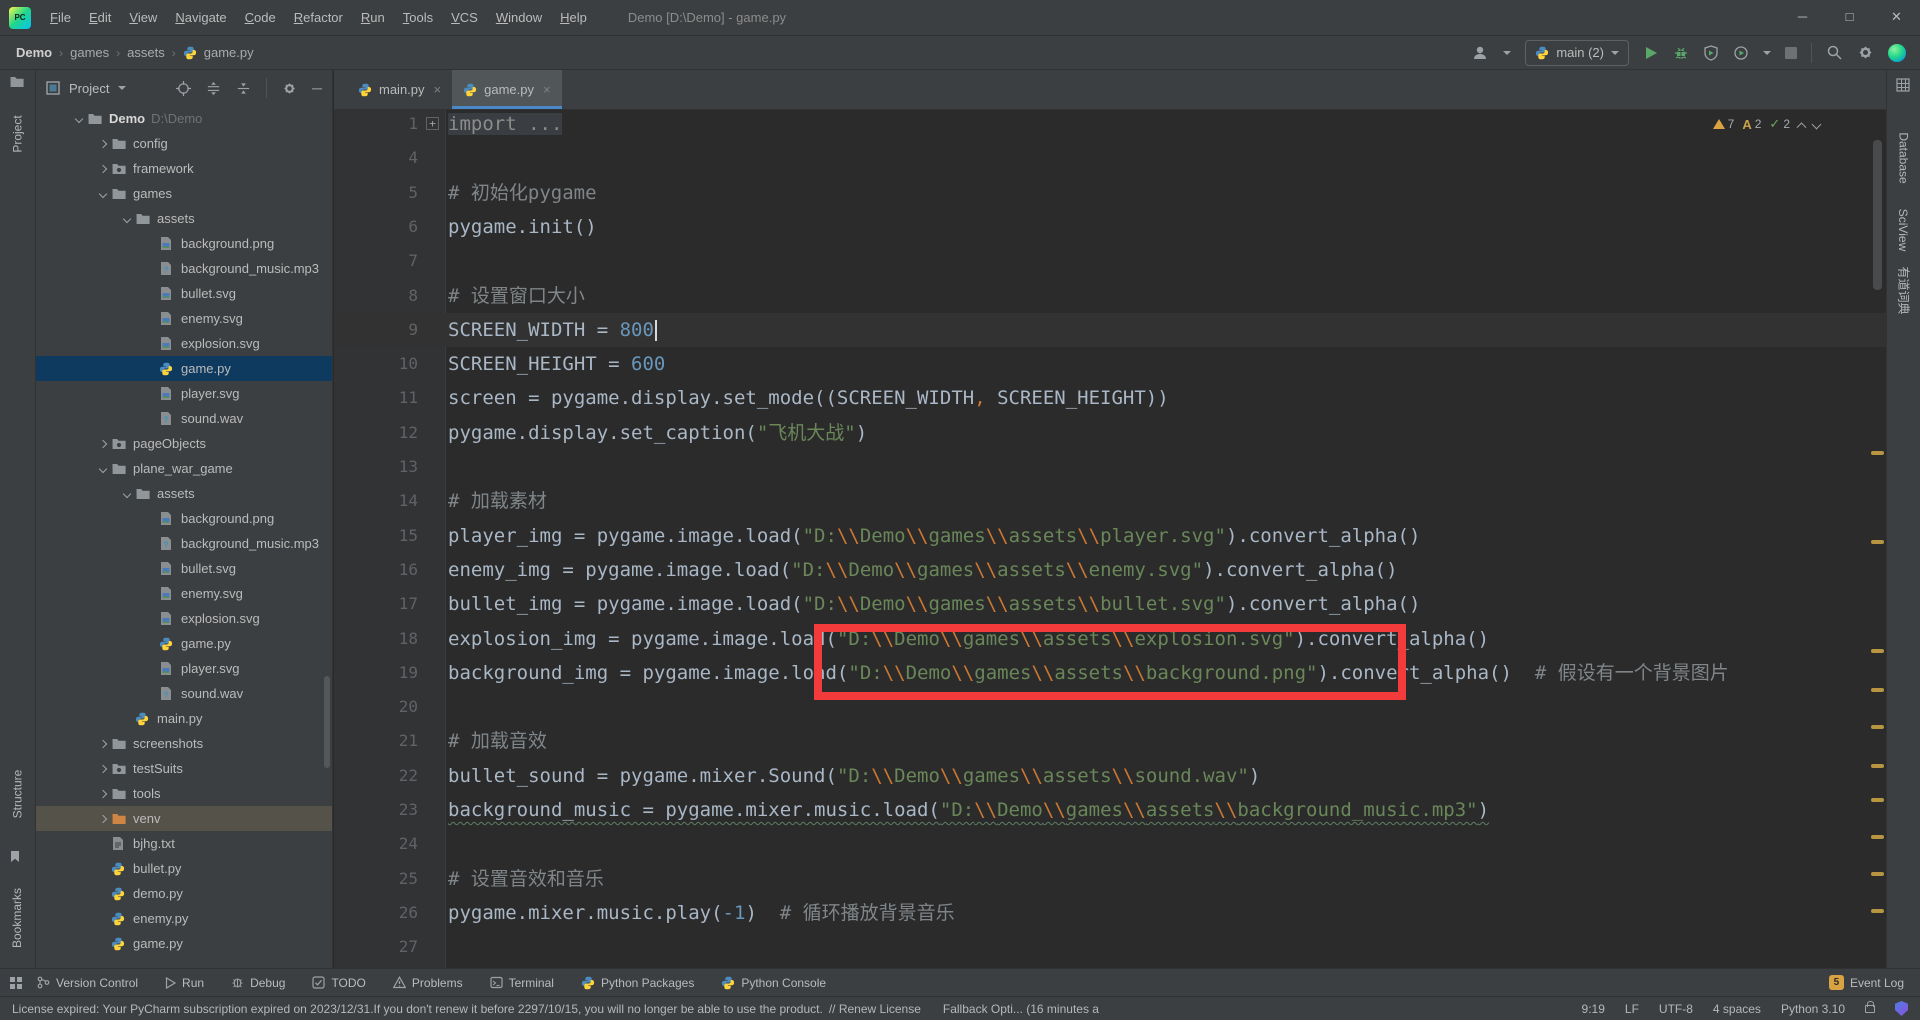 The height and width of the screenshot is (1020, 1920). What do you see at coordinates (213, 88) in the screenshot?
I see `expand-all-icon` at bounding box center [213, 88].